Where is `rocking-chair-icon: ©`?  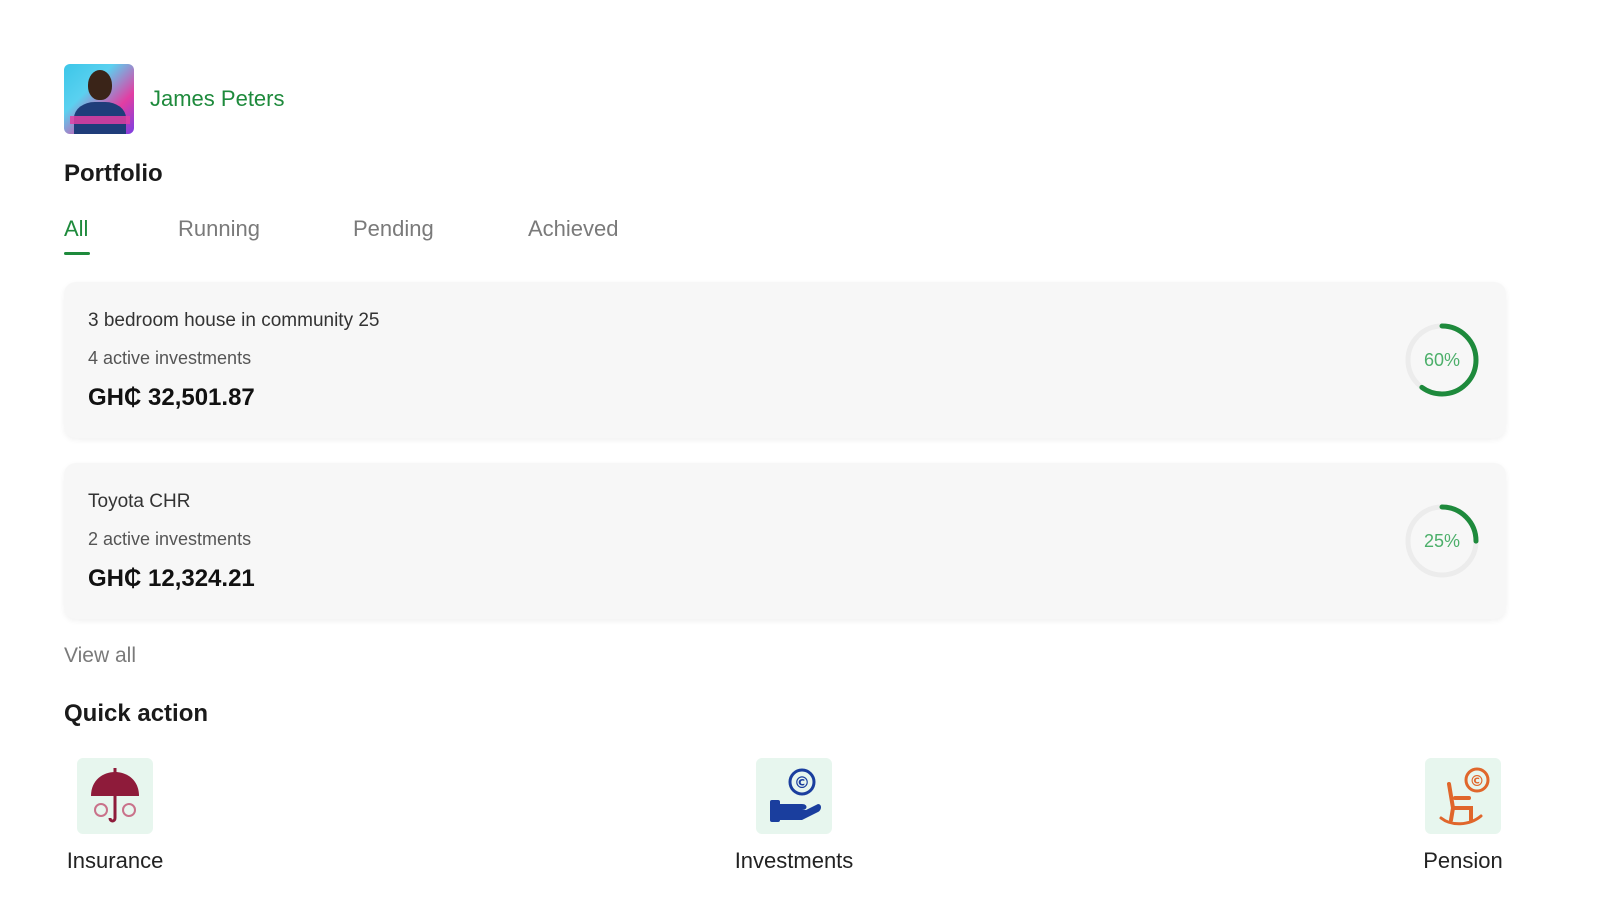
rocking-chair-icon: © is located at coordinates (1464, 796).